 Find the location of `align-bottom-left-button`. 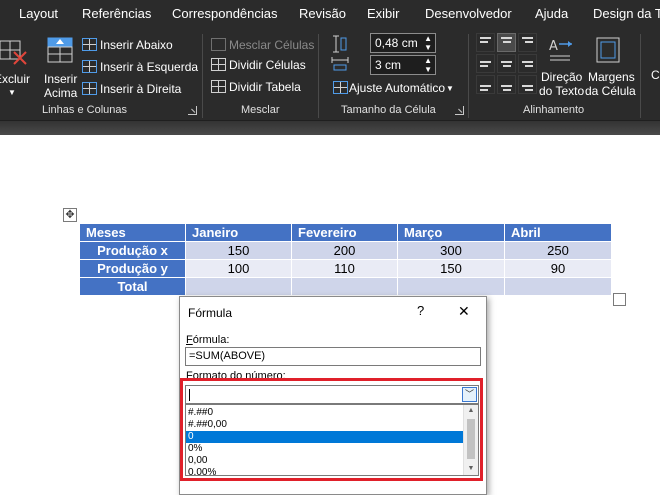

align-bottom-left-button is located at coordinates (485, 84).